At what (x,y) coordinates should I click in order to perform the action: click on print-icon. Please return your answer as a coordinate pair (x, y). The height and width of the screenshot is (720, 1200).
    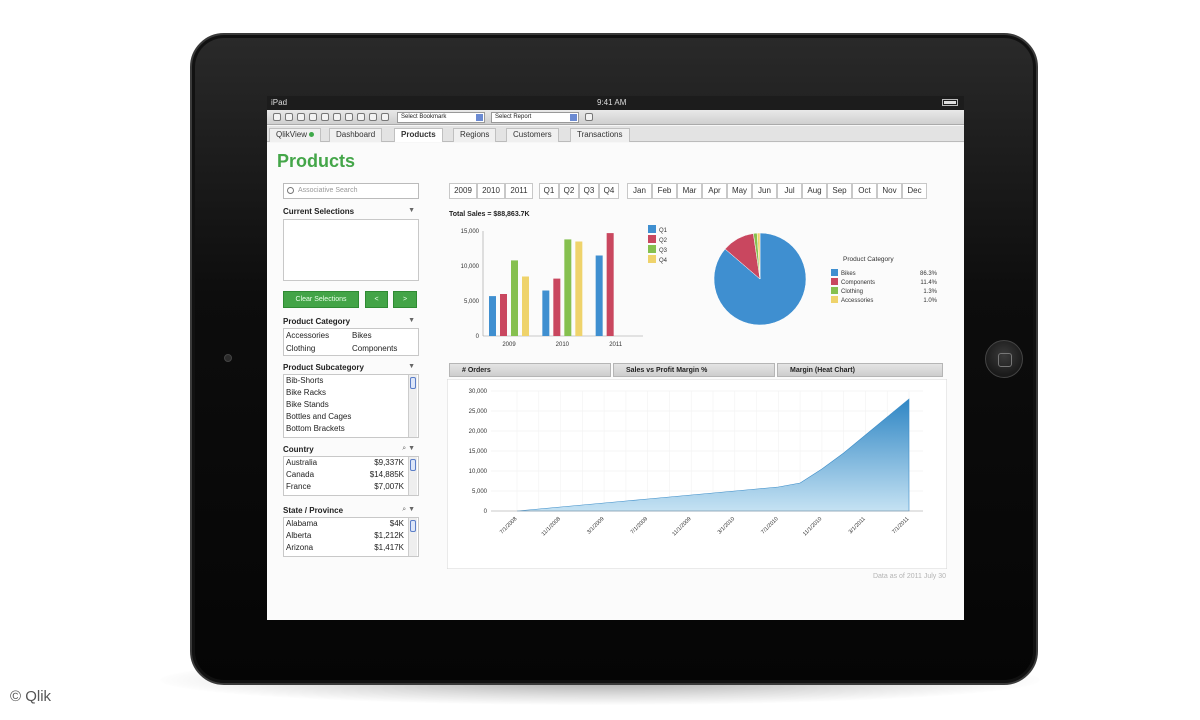
    Looking at the image, I should click on (373, 117).